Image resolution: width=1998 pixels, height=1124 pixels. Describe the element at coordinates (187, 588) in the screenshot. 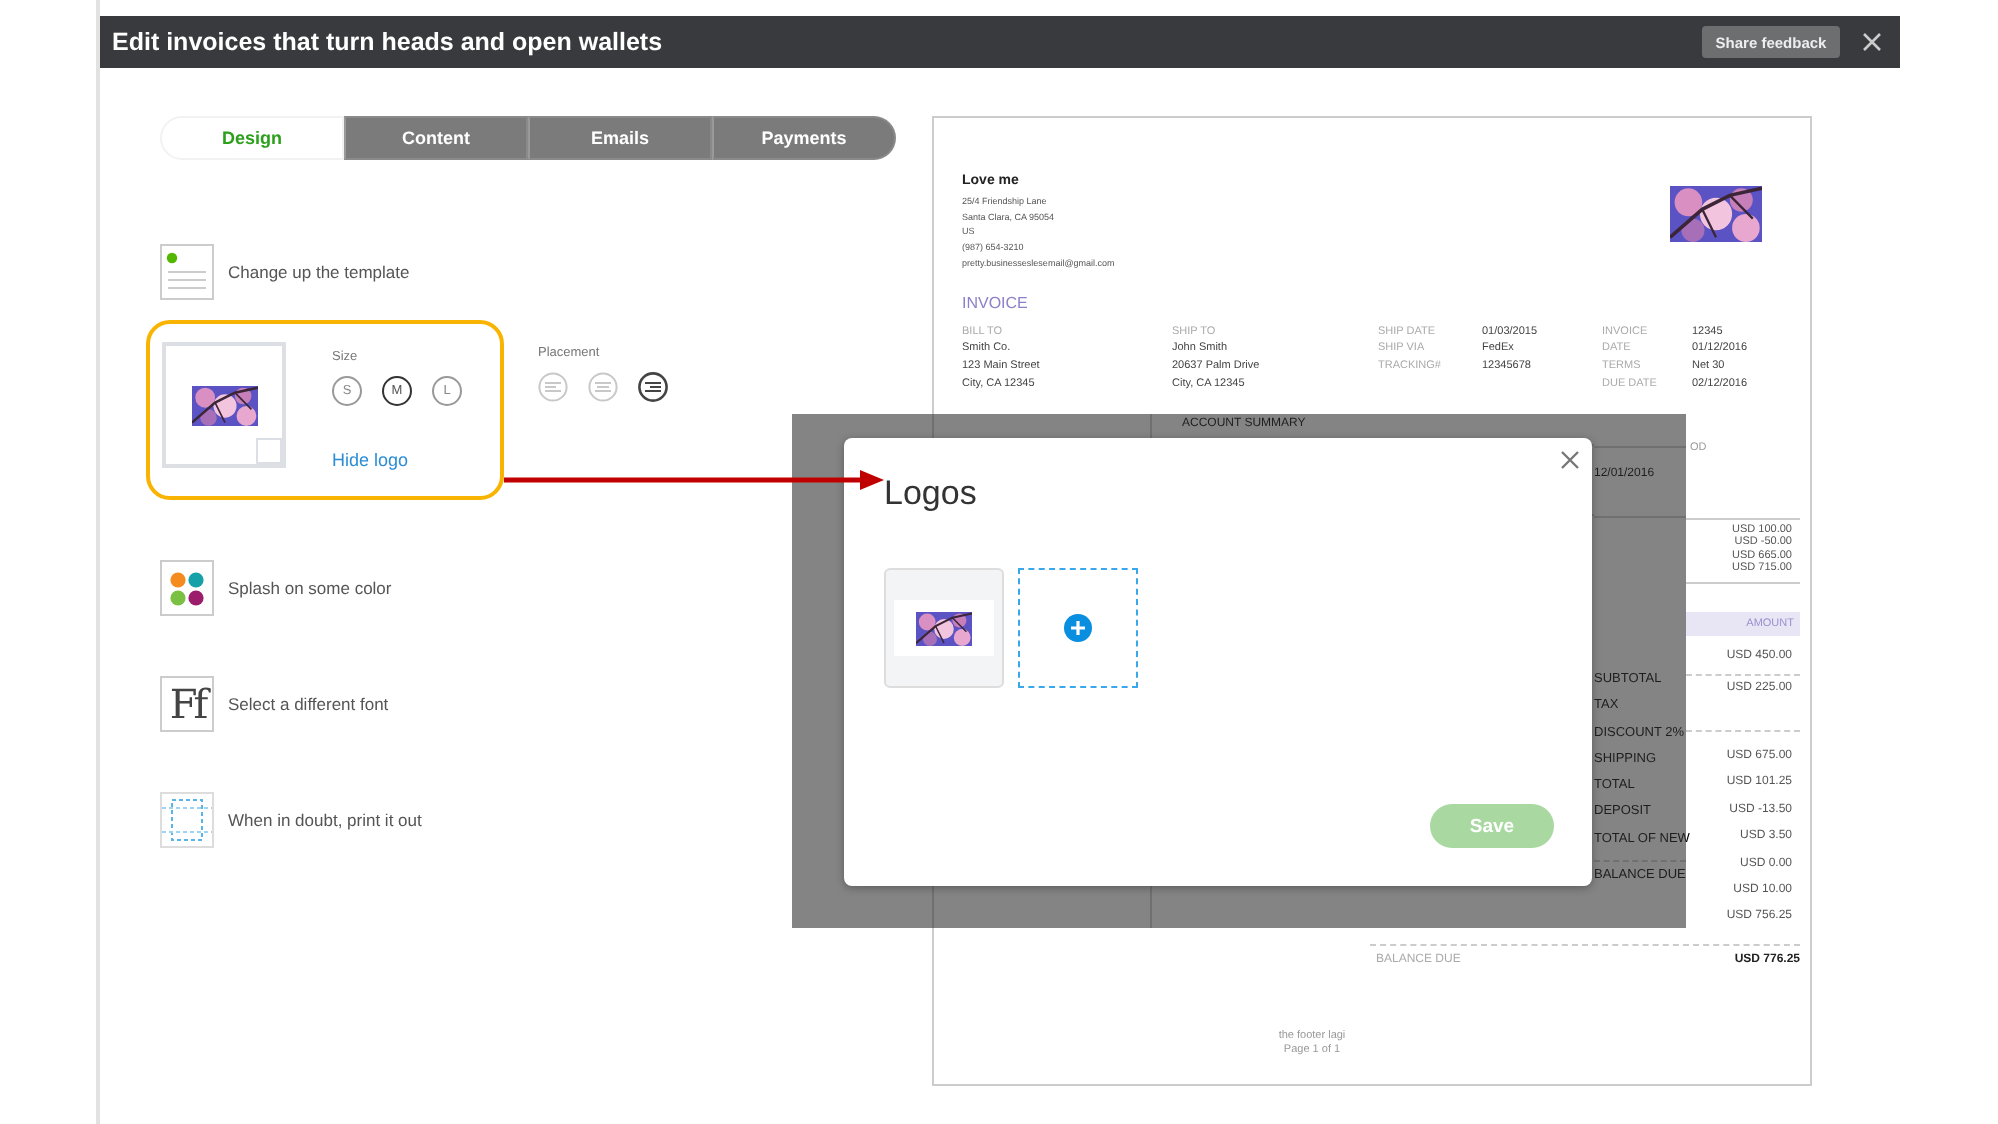

I see `color-palette-icon` at that location.